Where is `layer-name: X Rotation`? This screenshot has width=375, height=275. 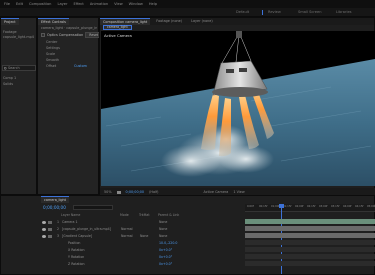
layer-name: X Rotation is located at coordinates (90, 250).